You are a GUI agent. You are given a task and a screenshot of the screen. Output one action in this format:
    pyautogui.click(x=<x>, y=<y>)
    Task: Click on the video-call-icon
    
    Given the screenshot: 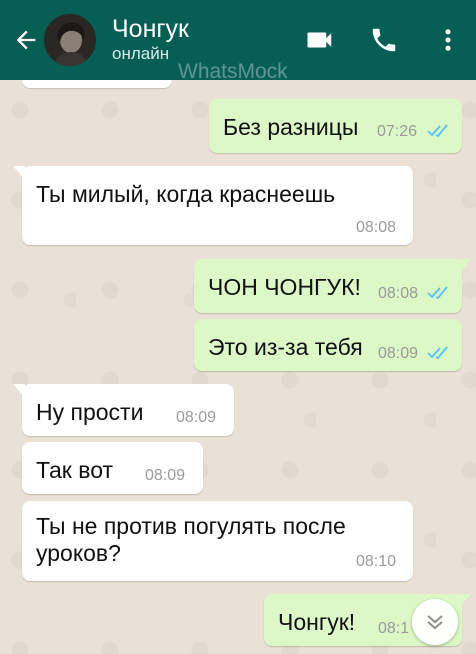 What is the action you would take?
    pyautogui.click(x=319, y=40)
    